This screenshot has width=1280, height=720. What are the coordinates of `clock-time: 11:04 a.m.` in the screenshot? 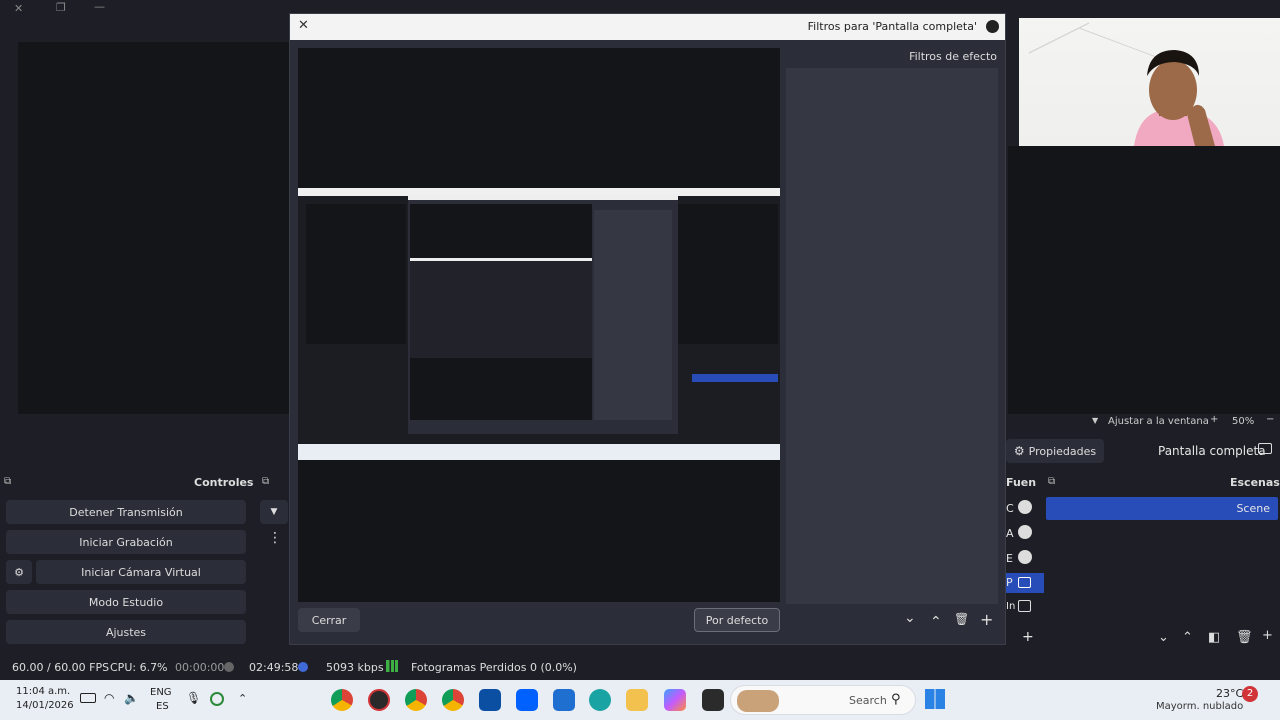 It's located at (43, 691).